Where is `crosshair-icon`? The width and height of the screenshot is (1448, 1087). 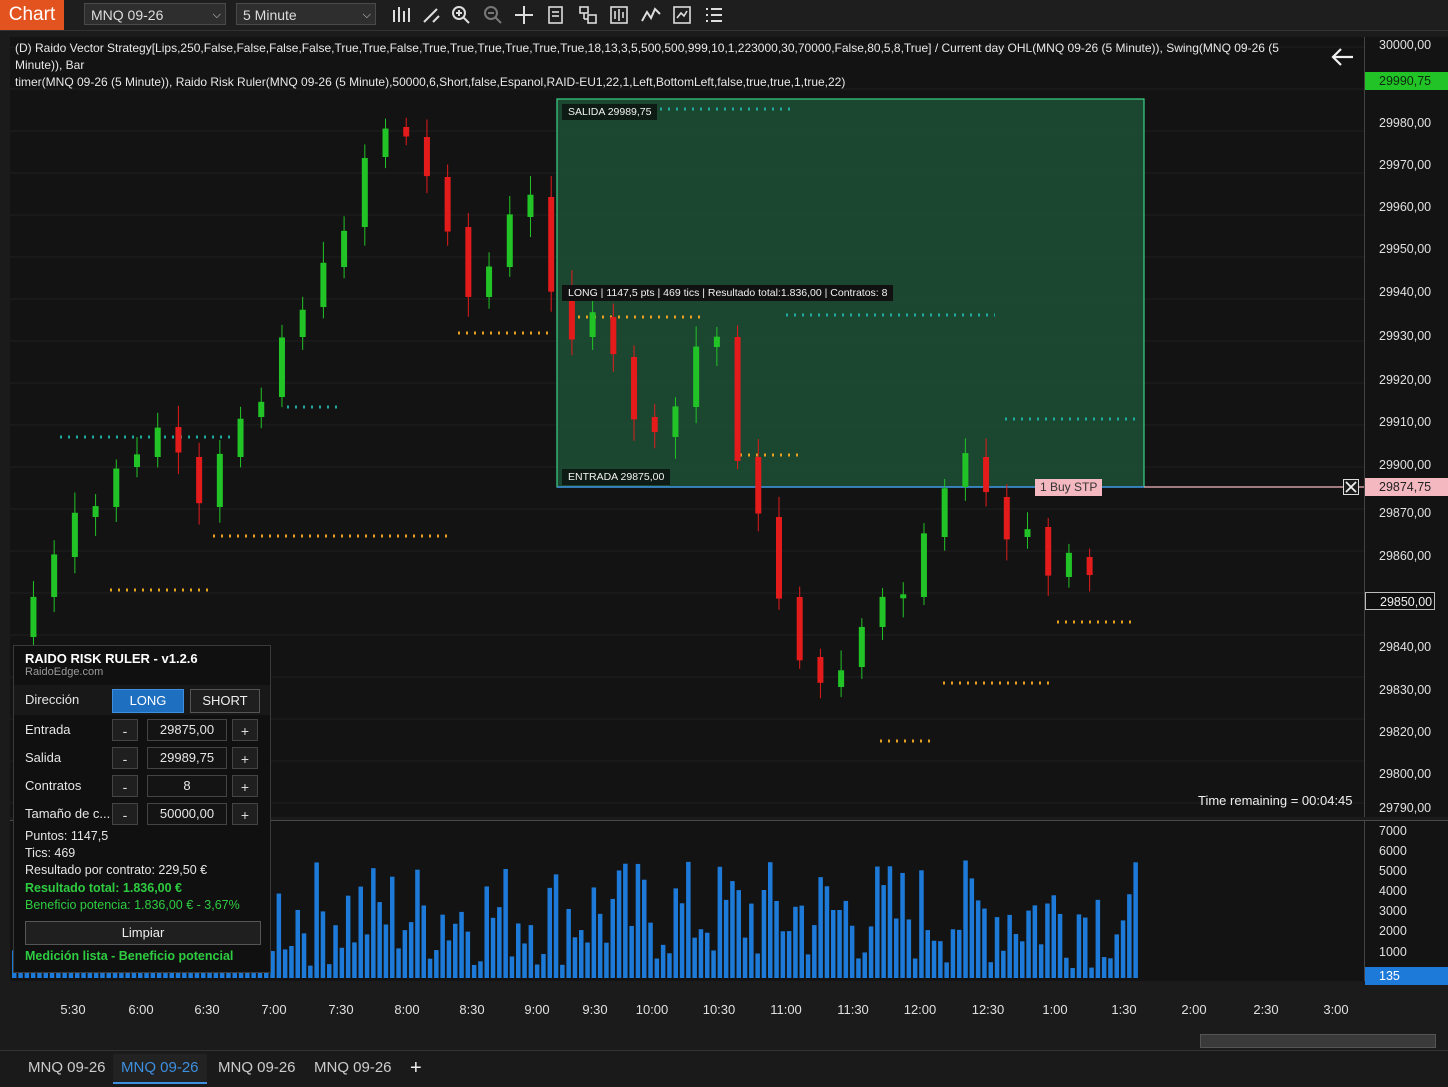
crosshair-icon is located at coordinates (524, 15).